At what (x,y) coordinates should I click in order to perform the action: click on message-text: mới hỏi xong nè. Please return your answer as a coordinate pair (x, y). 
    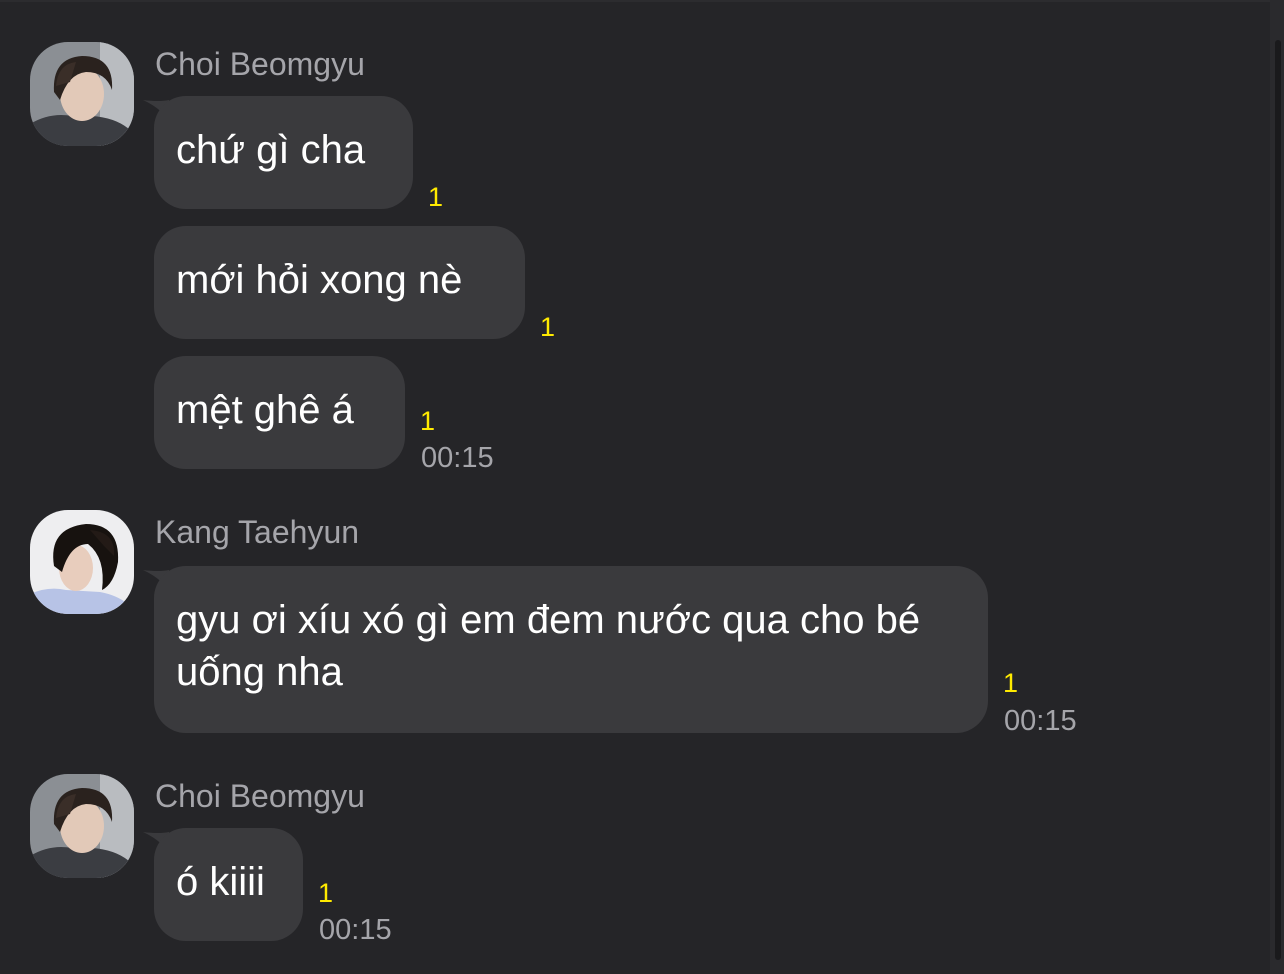
    Looking at the image, I should click on (319, 280).